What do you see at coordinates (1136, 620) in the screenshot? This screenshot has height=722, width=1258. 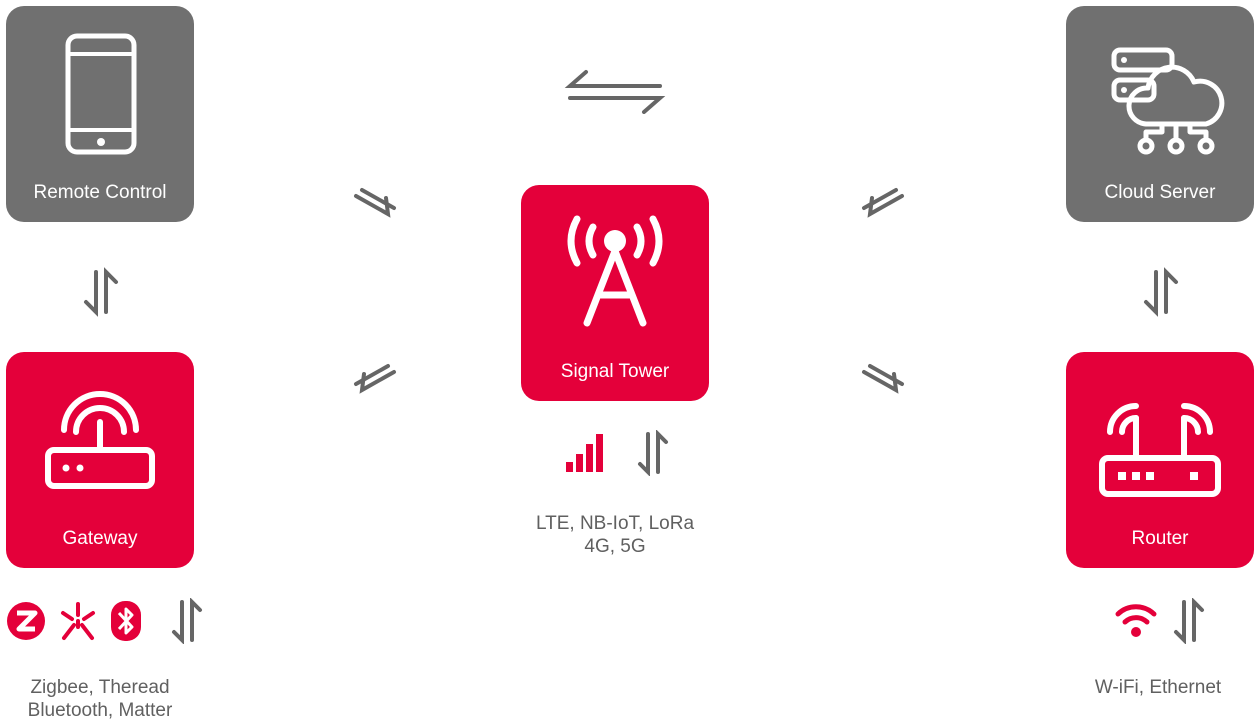 I see `wifi-icon` at bounding box center [1136, 620].